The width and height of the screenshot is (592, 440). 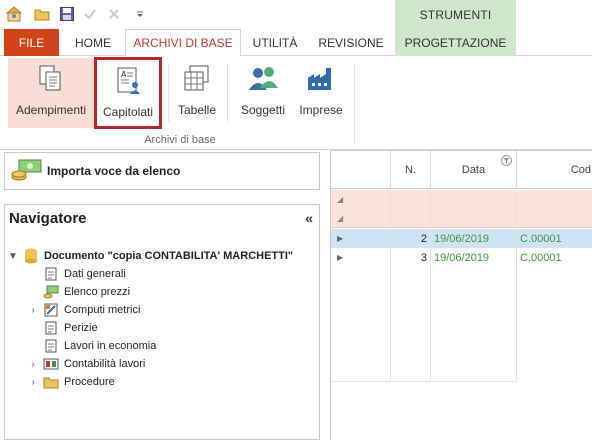 I want to click on factory-icon, so click(x=321, y=80).